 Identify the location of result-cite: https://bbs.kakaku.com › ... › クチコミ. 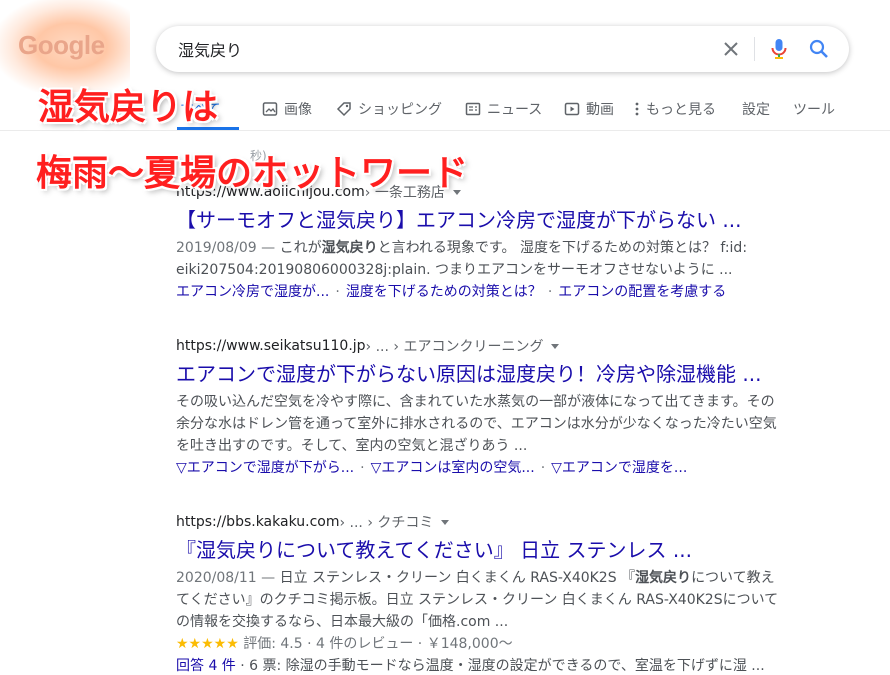
(481, 522).